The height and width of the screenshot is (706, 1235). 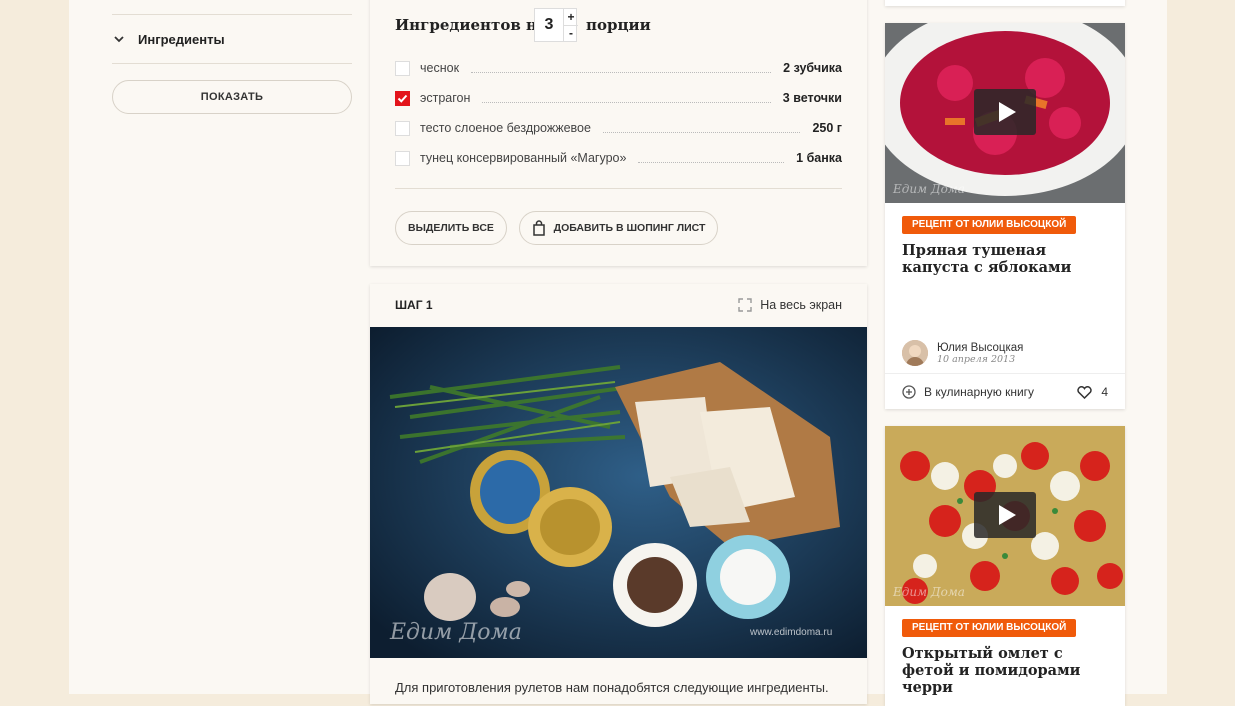 I want to click on ingredient-name: тунец консервированный «Магуро», so click(x=523, y=158).